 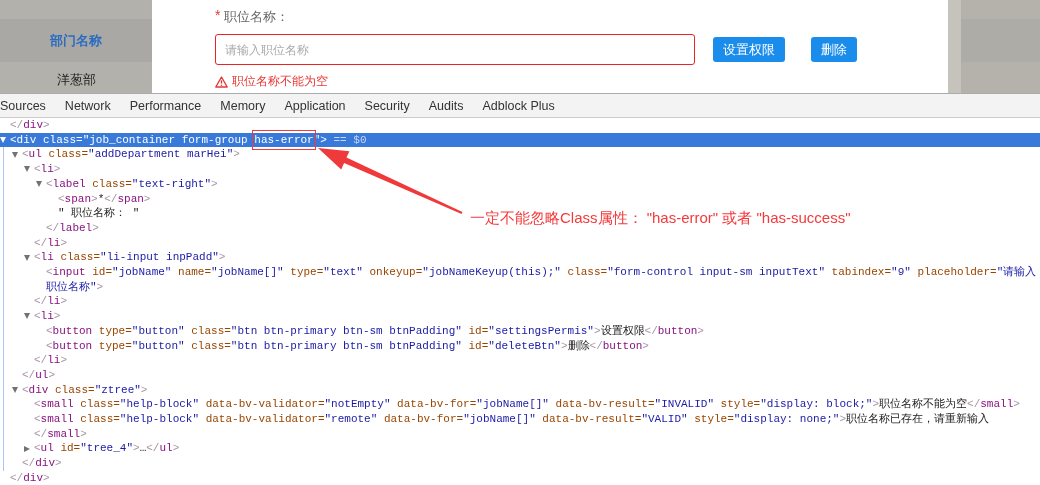 I want to click on code-line: <input id="jobName" name="jobName[]" type="text" onkeyup="jobNameKeyup(this);" class="form-control input-sm inputText" tabindex="9" placeholder="请输入职位名称">, so click(x=542, y=280).